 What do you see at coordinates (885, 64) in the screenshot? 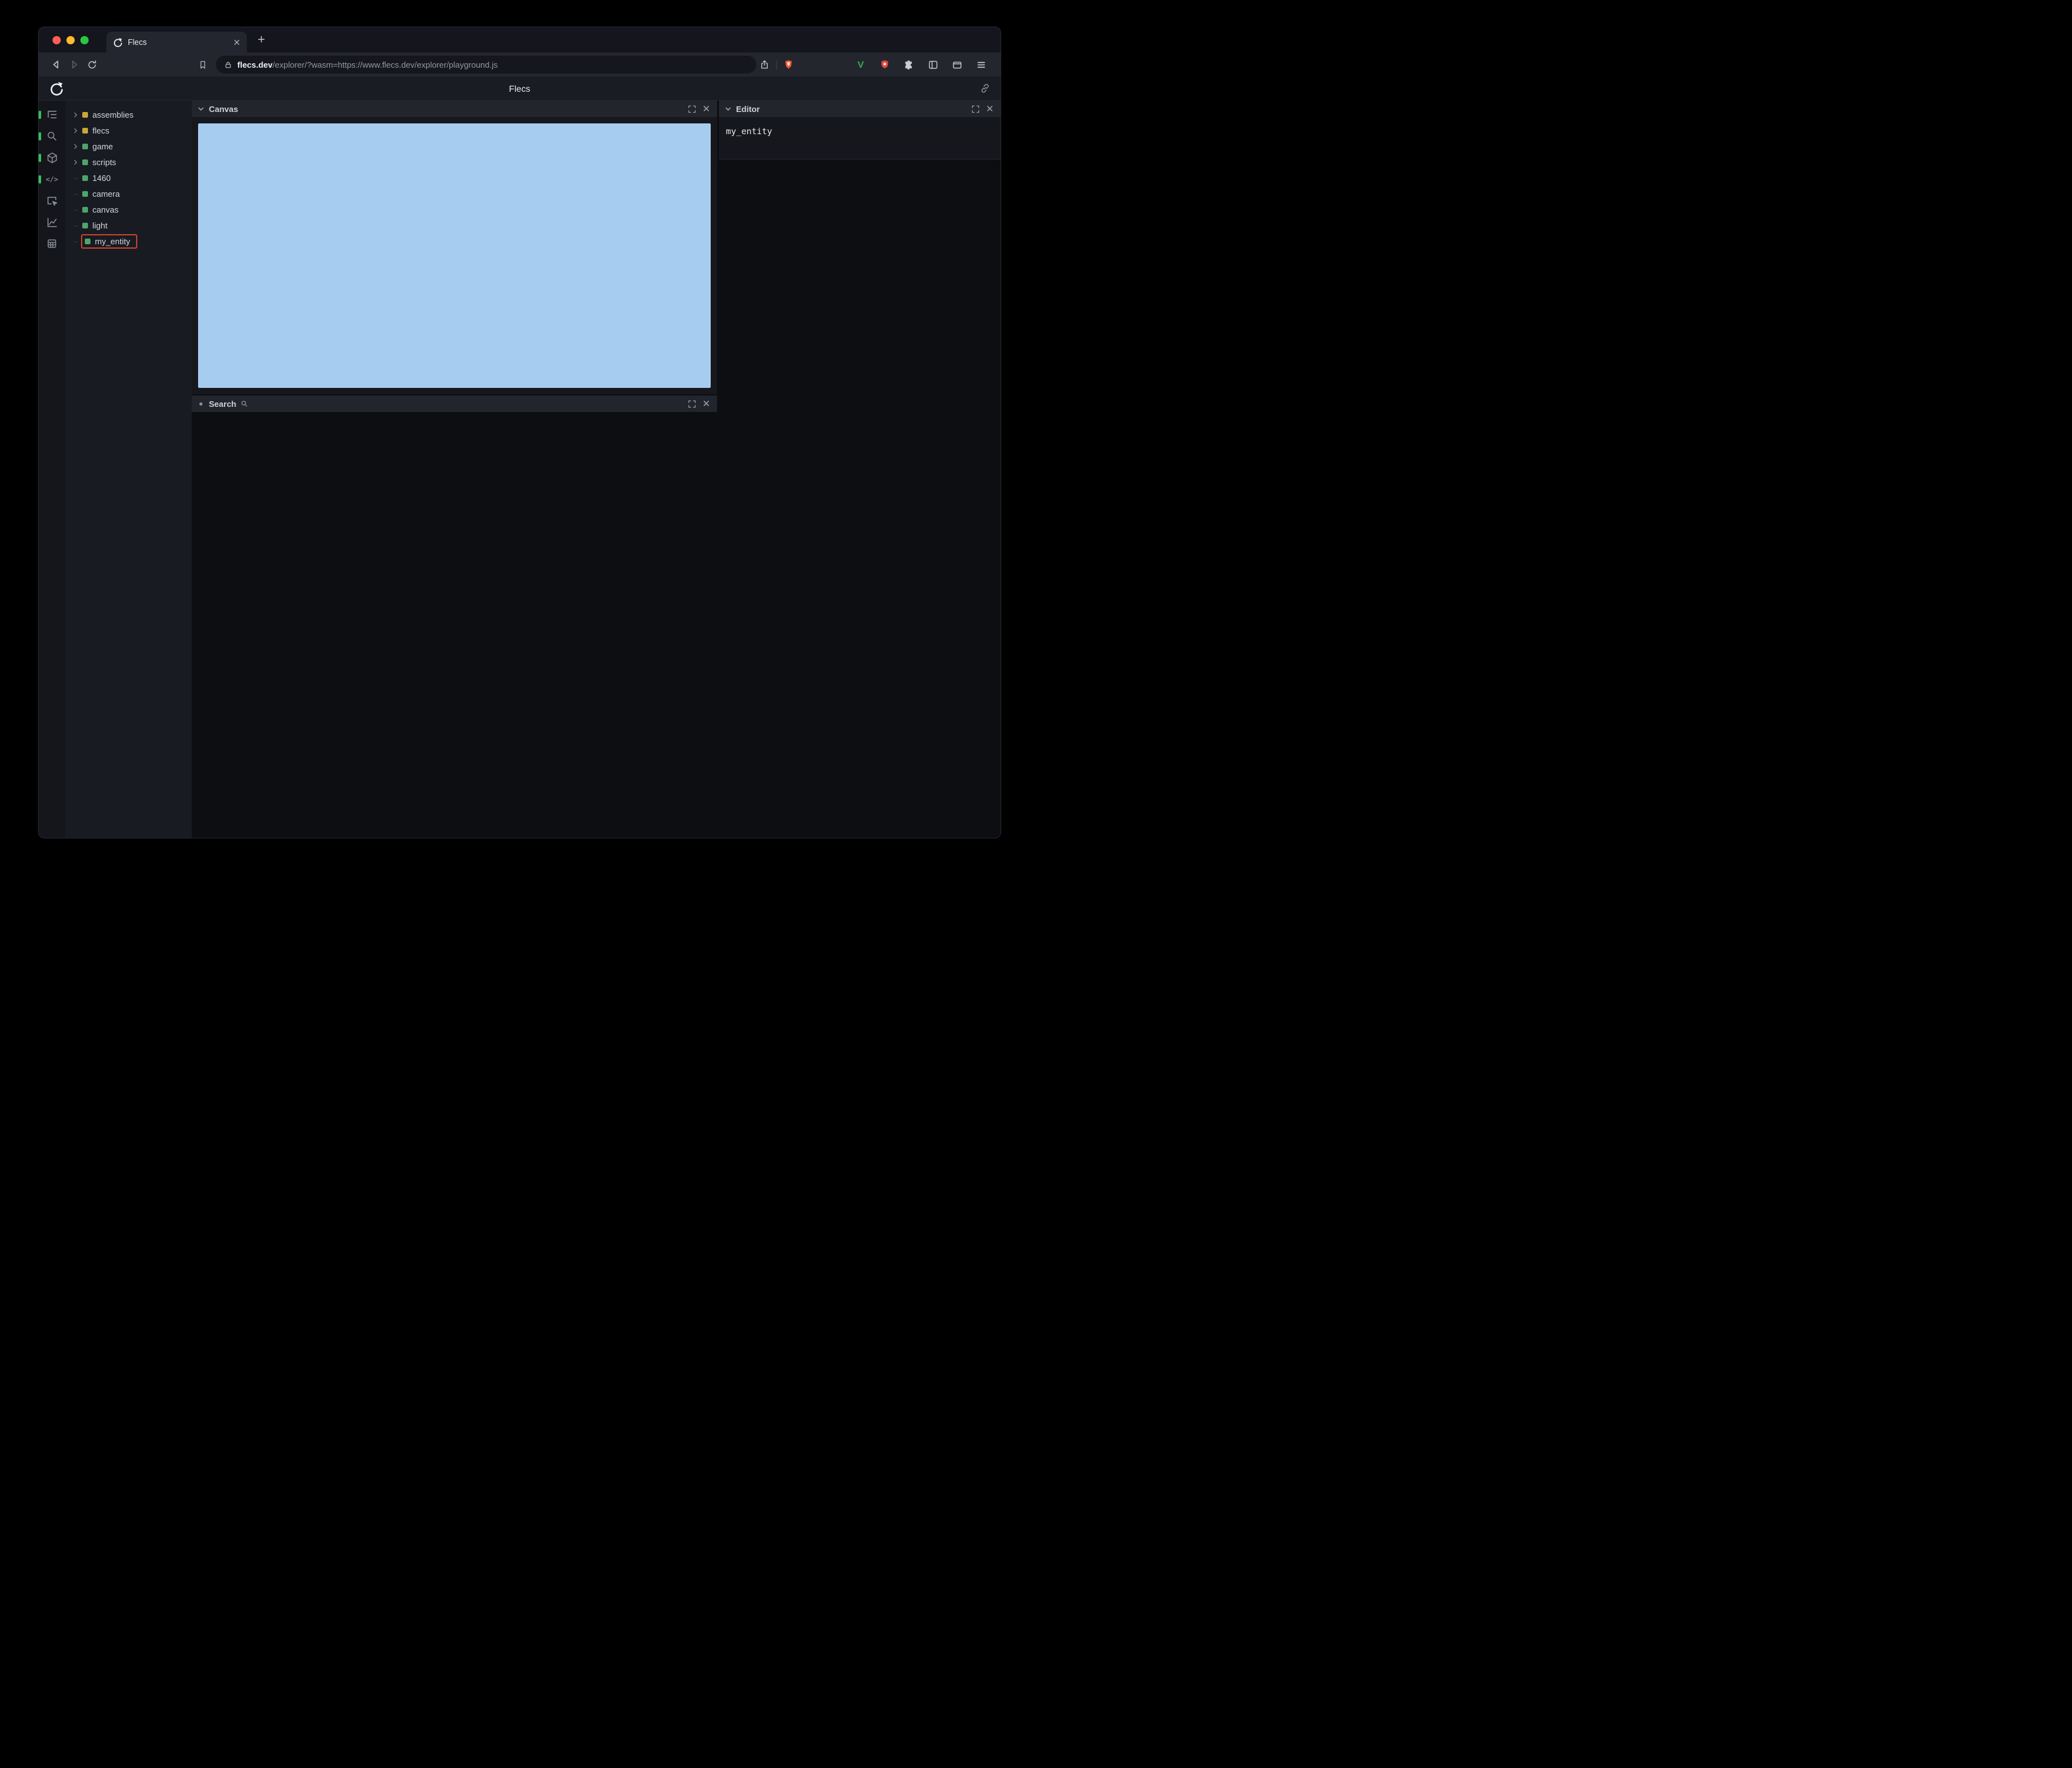
I see `red-shield-extension-icon` at bounding box center [885, 64].